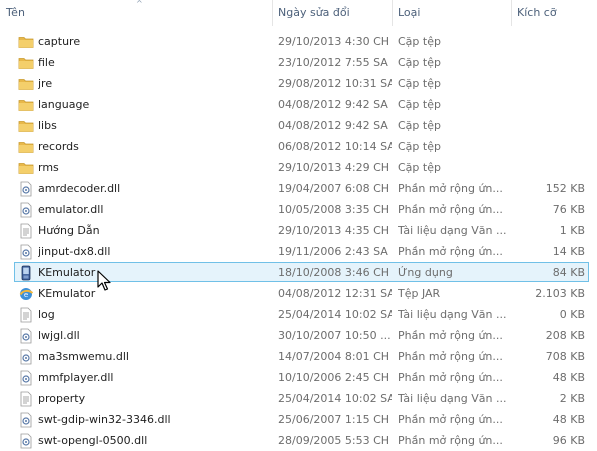 The image size is (597, 451). What do you see at coordinates (565, 335) in the screenshot?
I see `file-size: 208 KB` at bounding box center [565, 335].